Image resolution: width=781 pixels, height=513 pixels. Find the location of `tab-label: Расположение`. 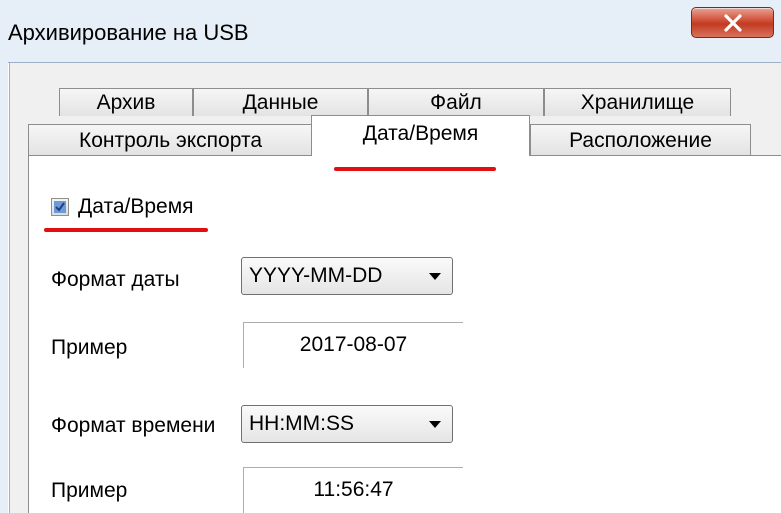

tab-label: Расположение is located at coordinates (640, 140).